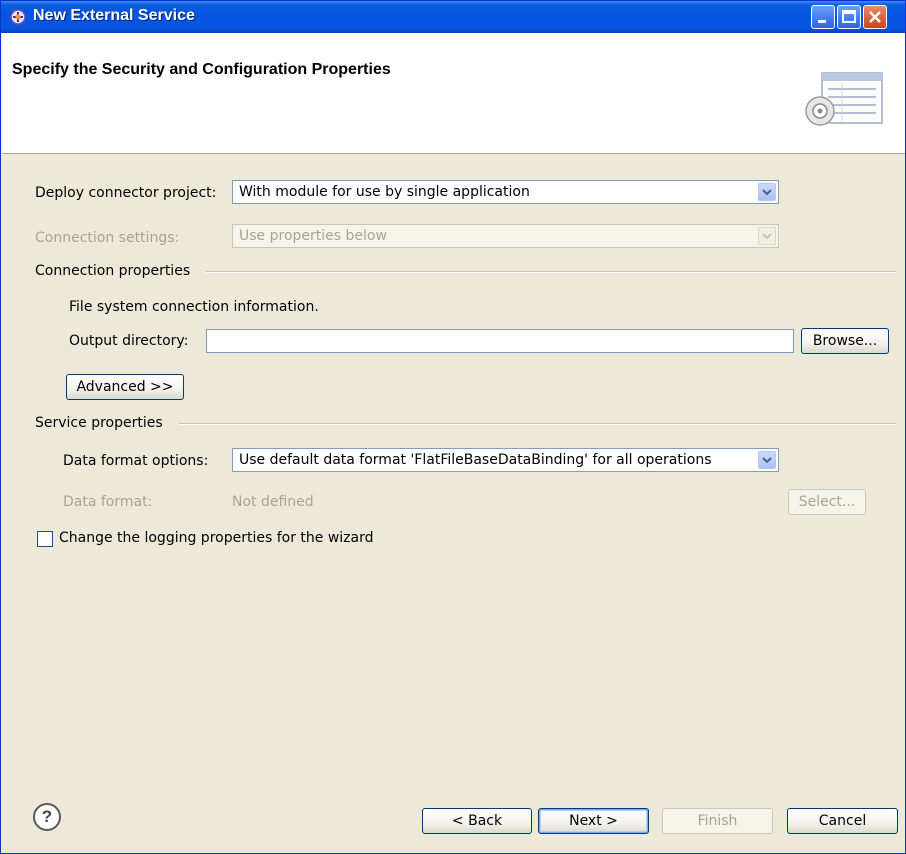 The height and width of the screenshot is (854, 906). I want to click on data-format-options-label: Data format options:, so click(136, 461).